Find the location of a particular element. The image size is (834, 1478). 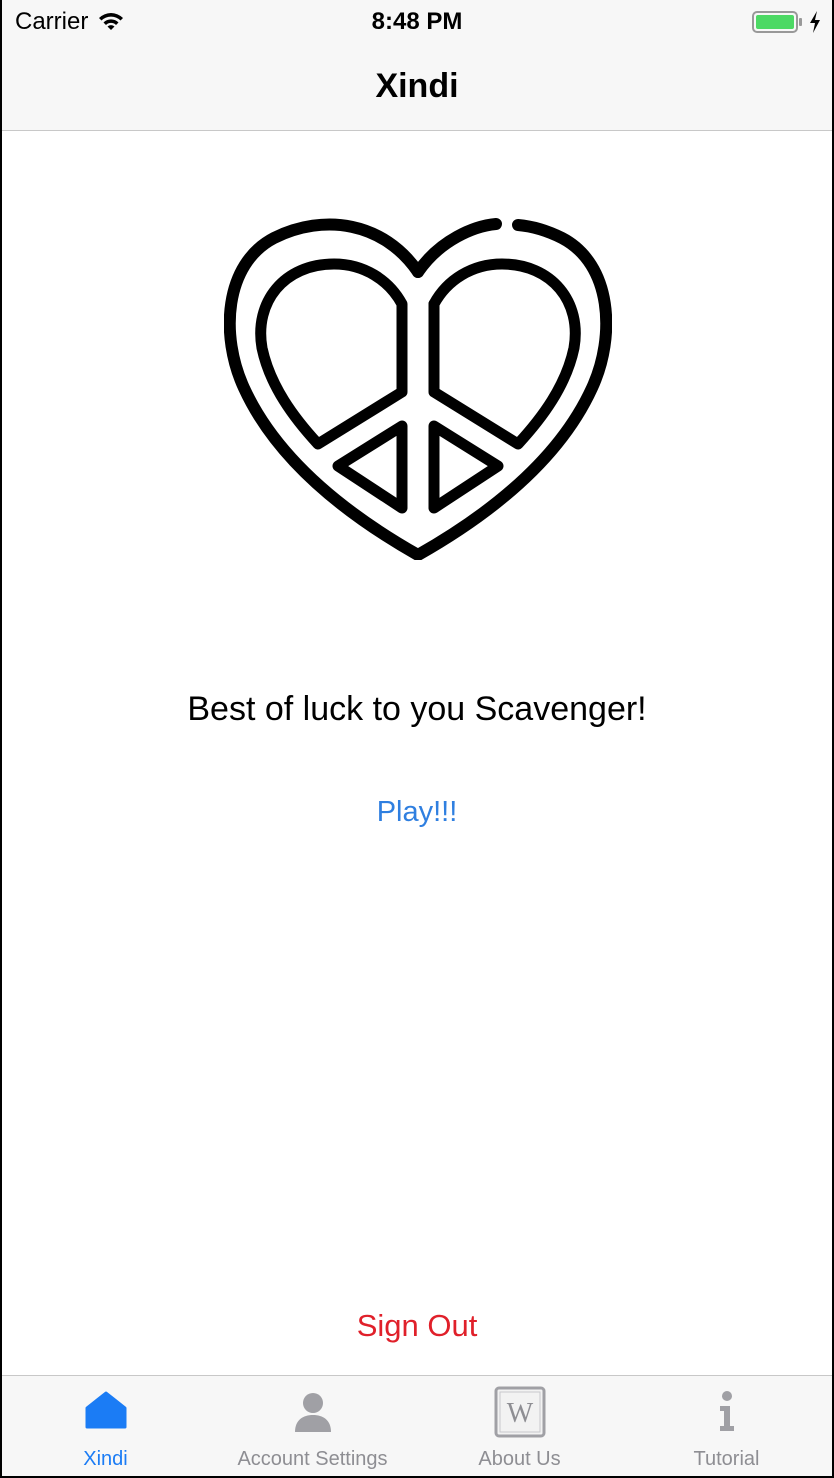

status-time: 8:48 PM is located at coordinates (417, 21).